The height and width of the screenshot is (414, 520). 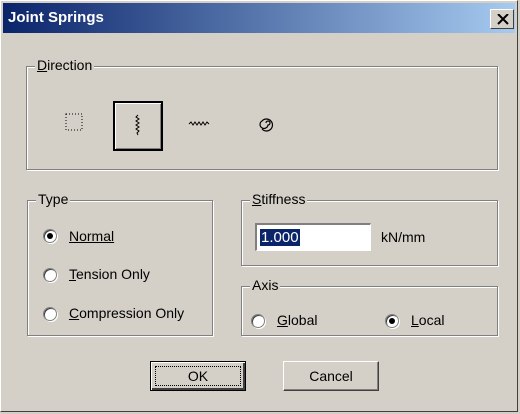 I want to click on direction-label: Direction, so click(x=65, y=65).